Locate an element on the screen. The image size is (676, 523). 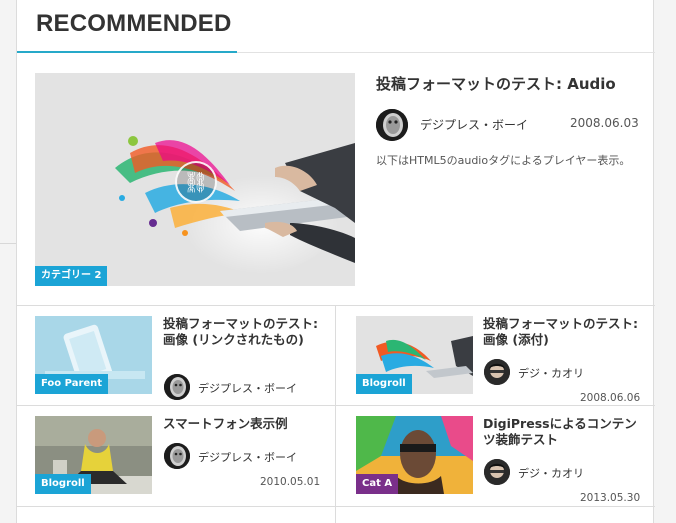
link-icon: ⛓ is located at coordinates (196, 182).